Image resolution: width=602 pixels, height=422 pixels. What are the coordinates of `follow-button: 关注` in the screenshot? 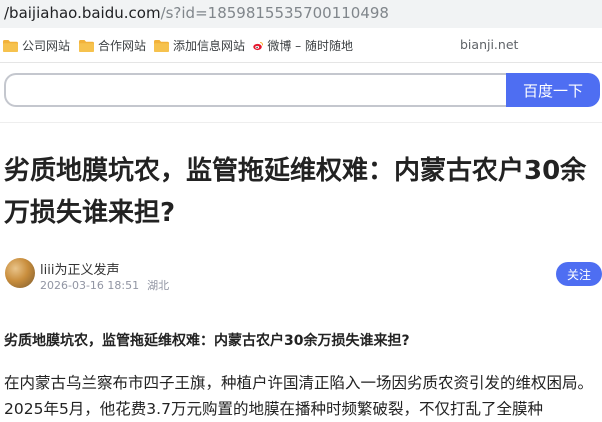 It's located at (579, 274).